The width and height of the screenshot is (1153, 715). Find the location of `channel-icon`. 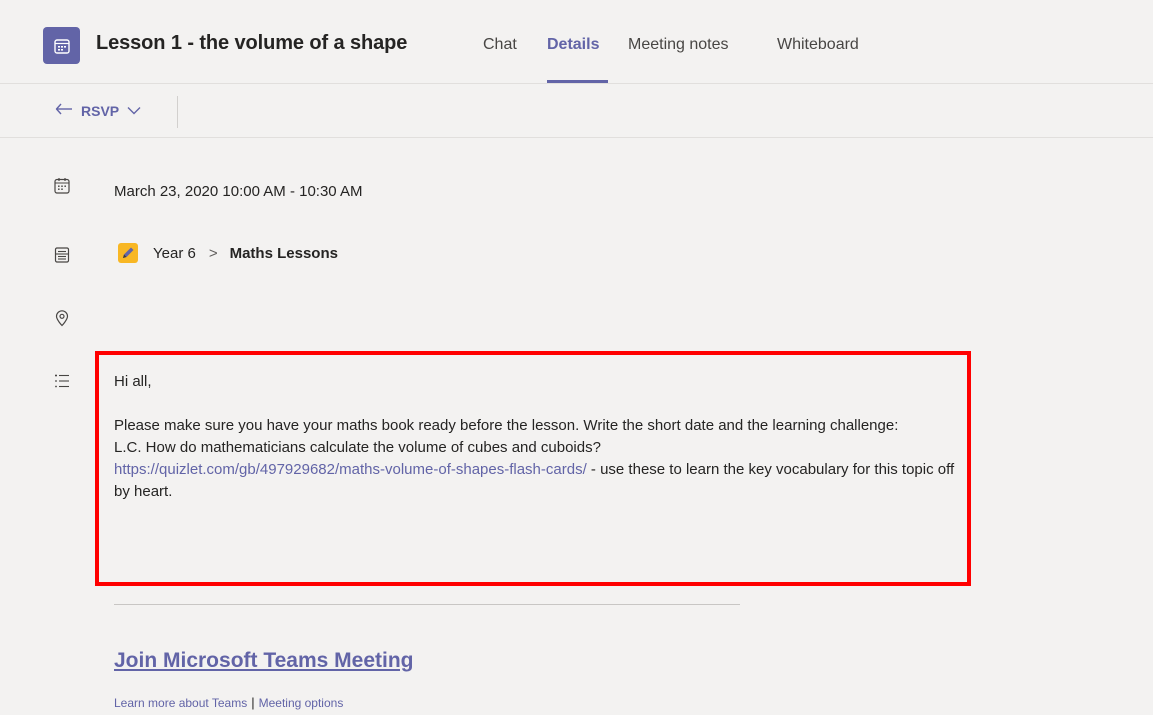

channel-icon is located at coordinates (62, 255).